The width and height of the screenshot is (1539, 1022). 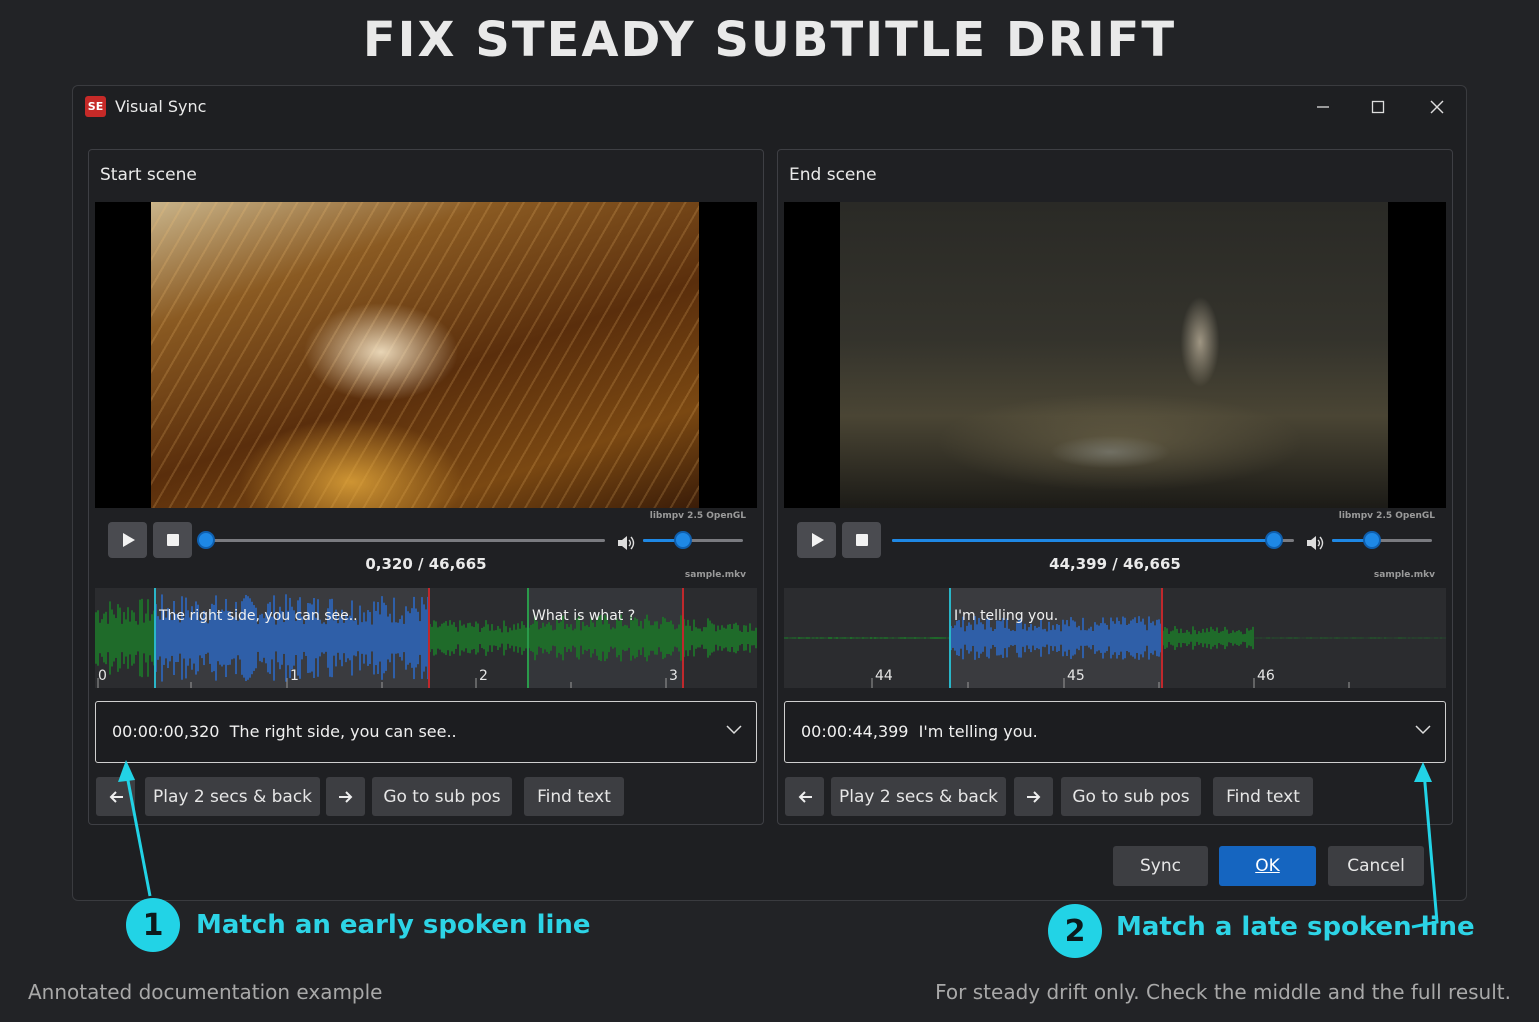 I want to click on annotation-arrows, so click(x=778, y=844).